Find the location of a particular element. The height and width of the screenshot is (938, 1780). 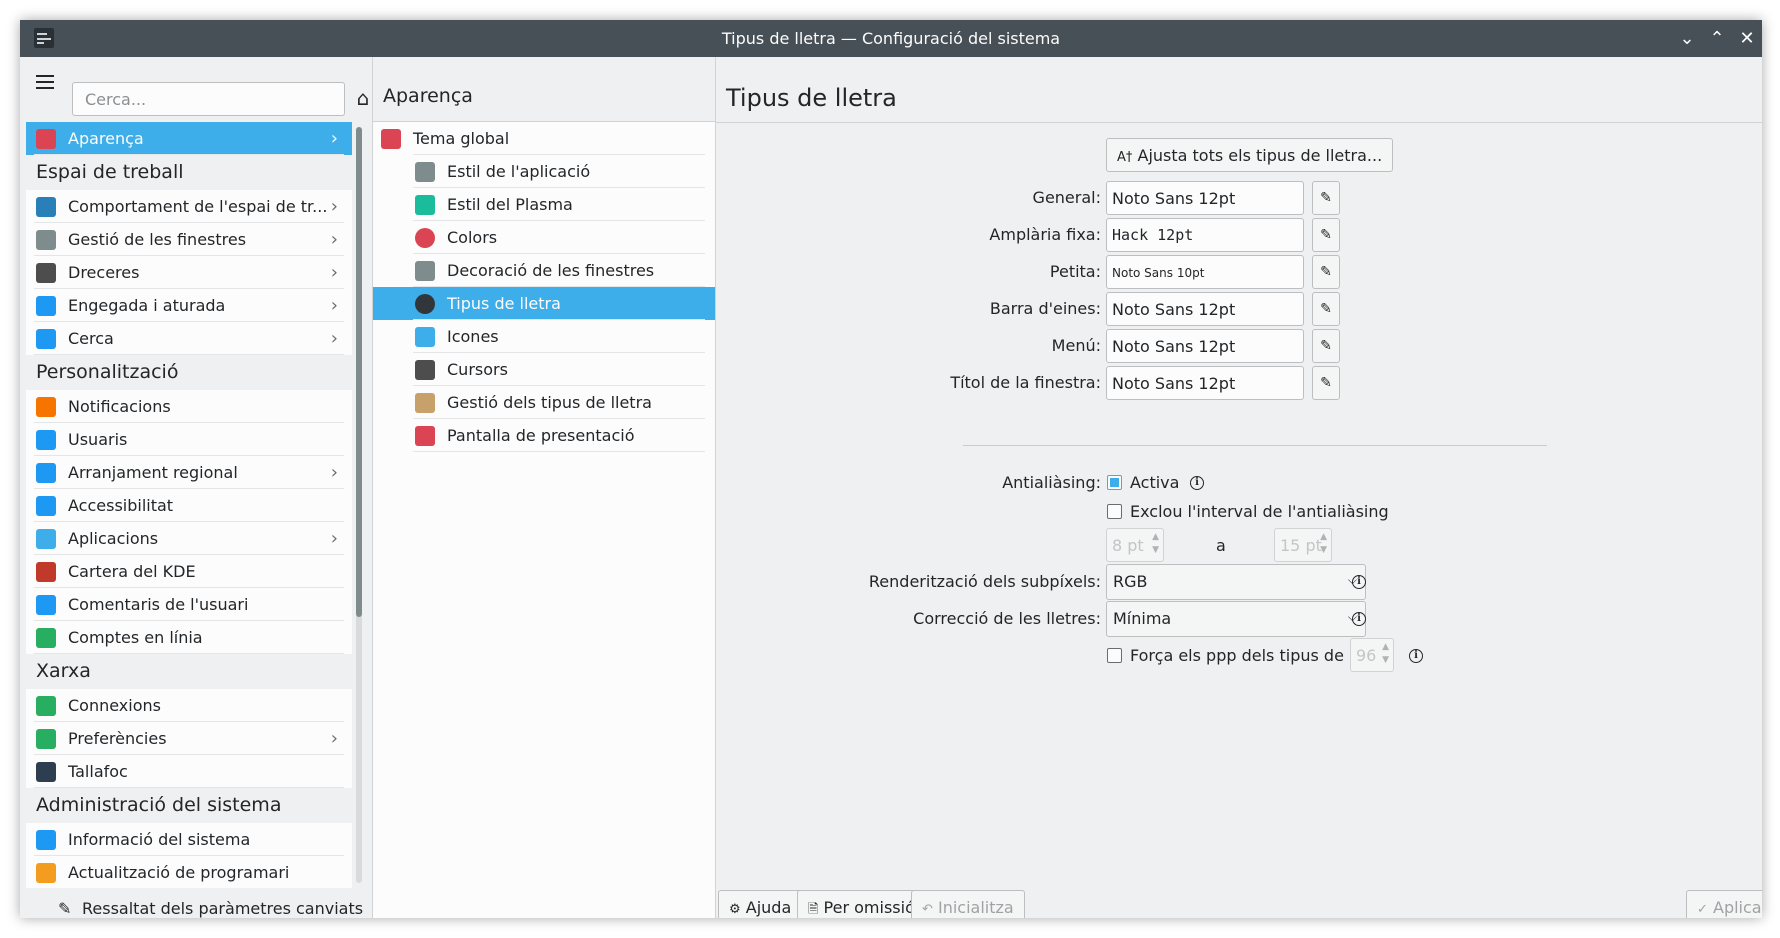

exclude-range-label: Exclou l'interval de l'antialiàsing is located at coordinates (1259, 511).